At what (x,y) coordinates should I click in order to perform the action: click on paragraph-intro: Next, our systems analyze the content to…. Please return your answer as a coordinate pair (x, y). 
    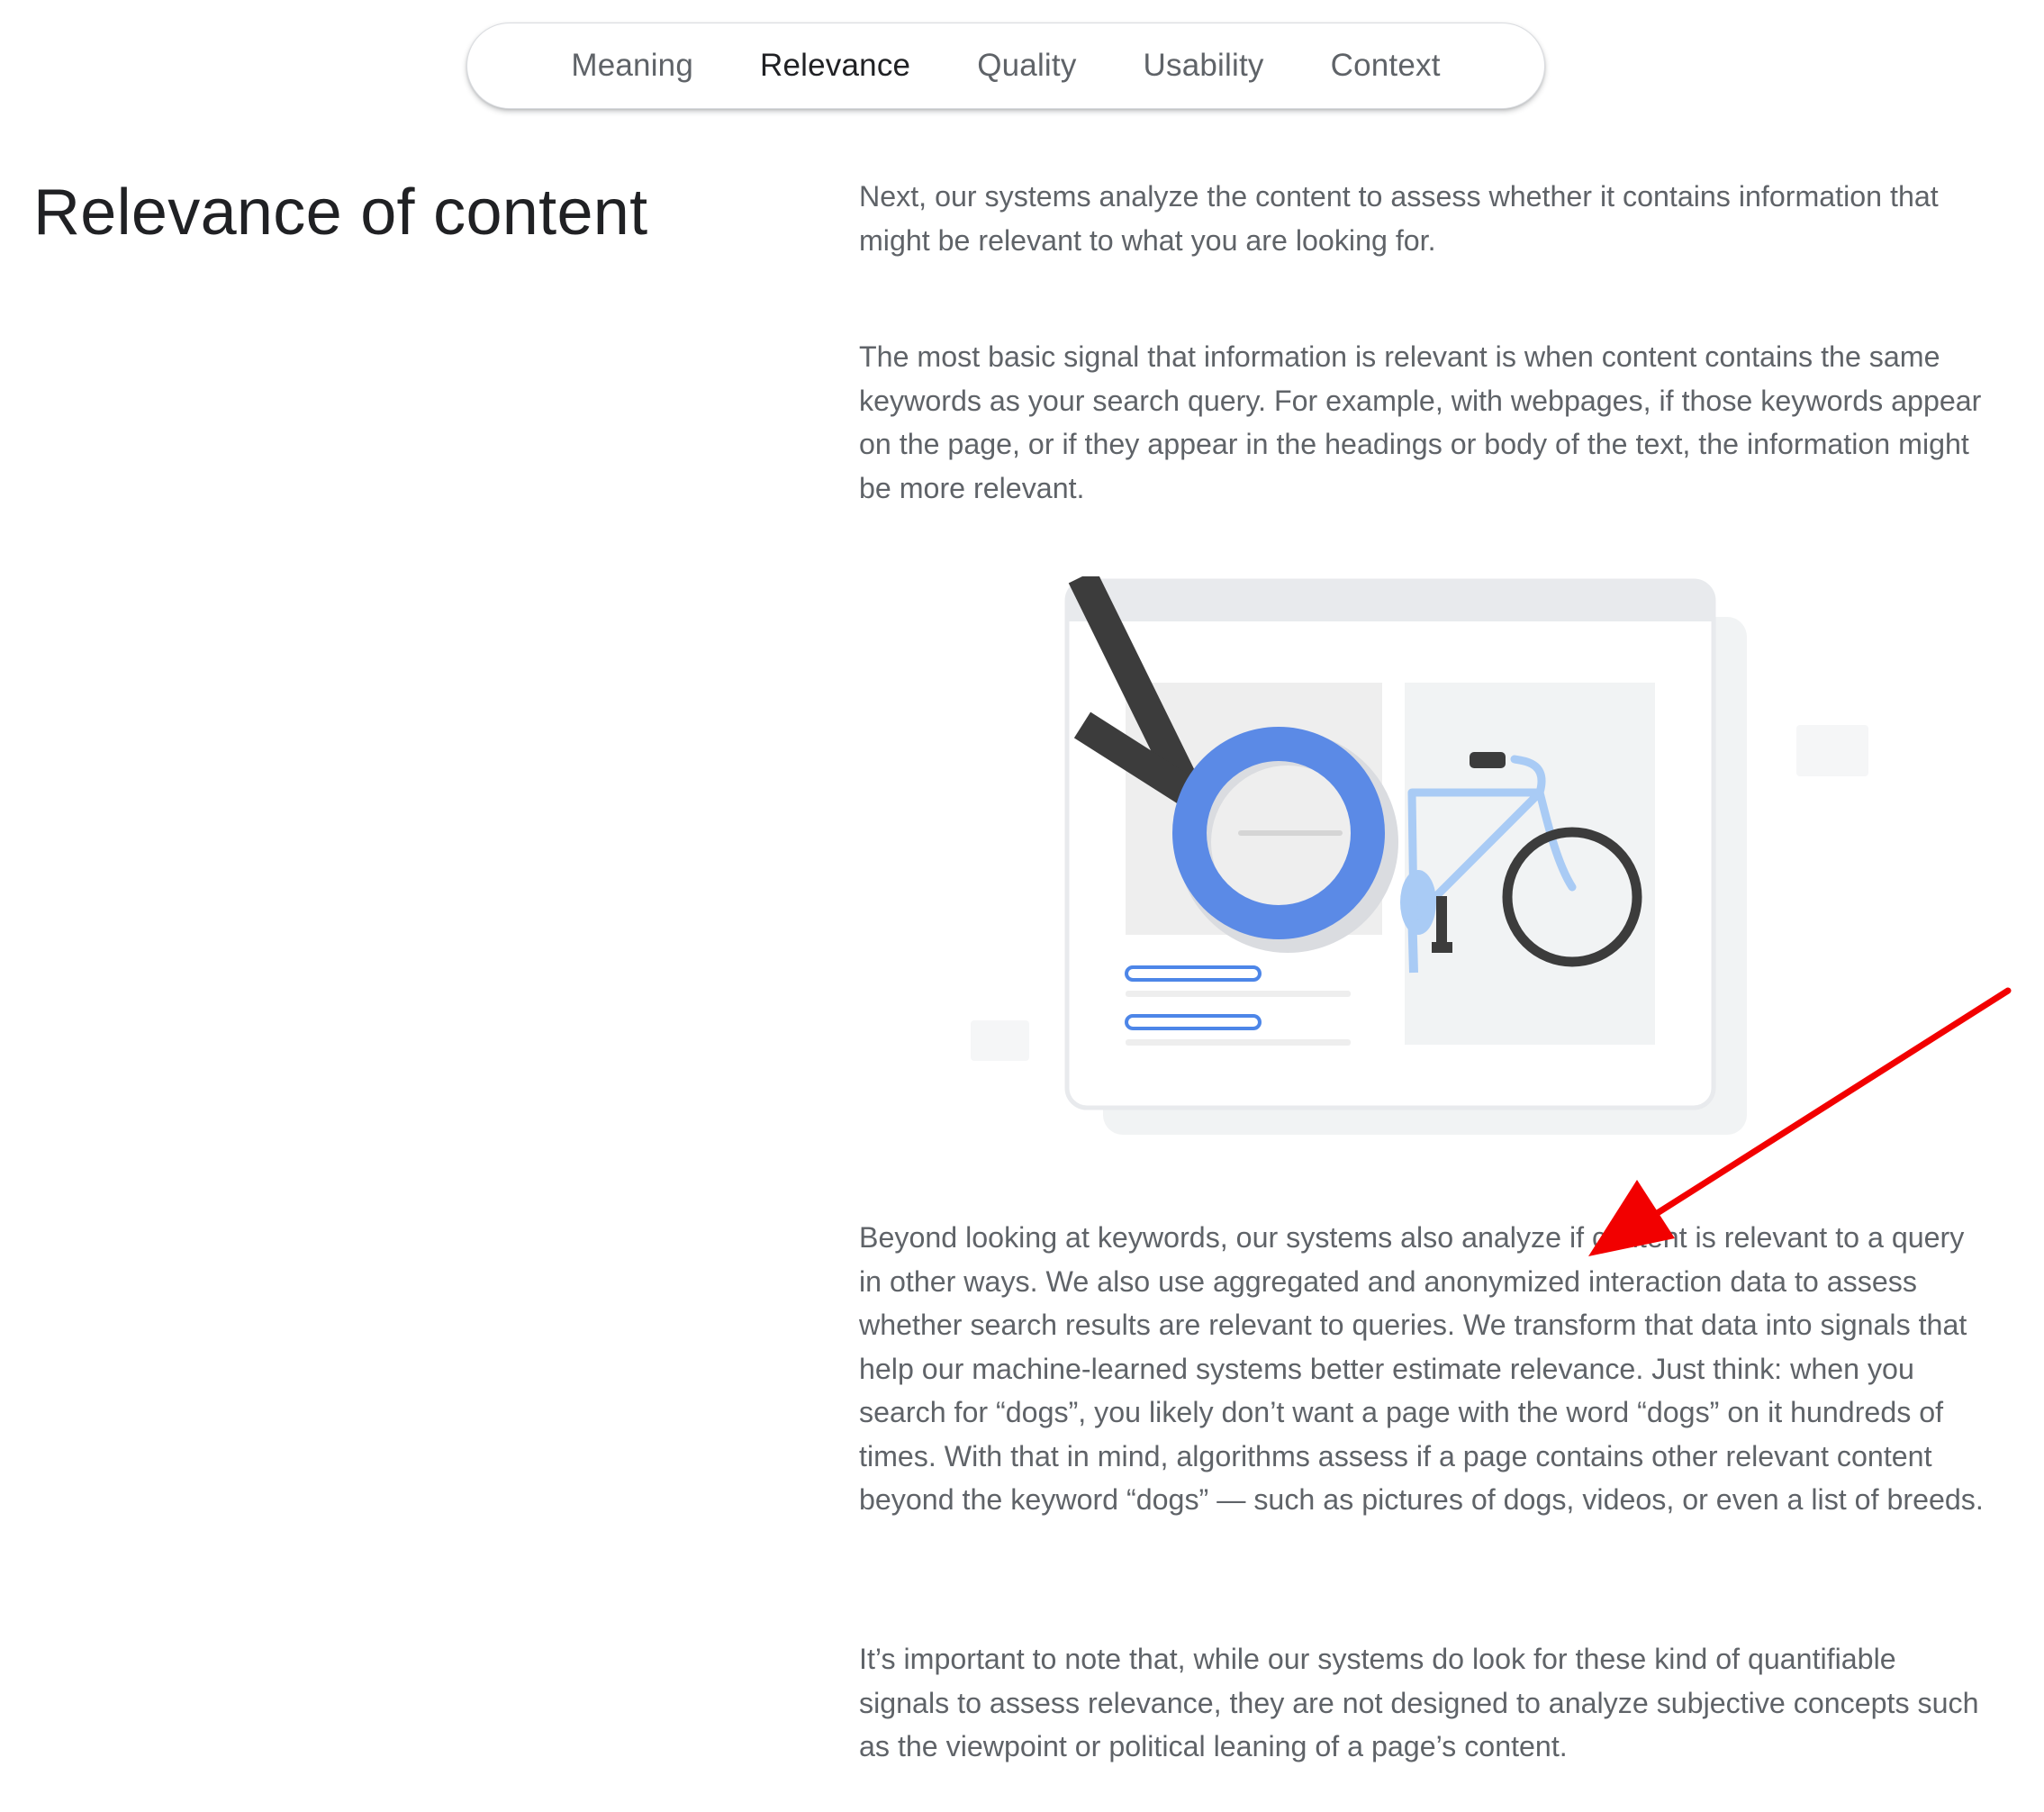
    Looking at the image, I should click on (1399, 218).